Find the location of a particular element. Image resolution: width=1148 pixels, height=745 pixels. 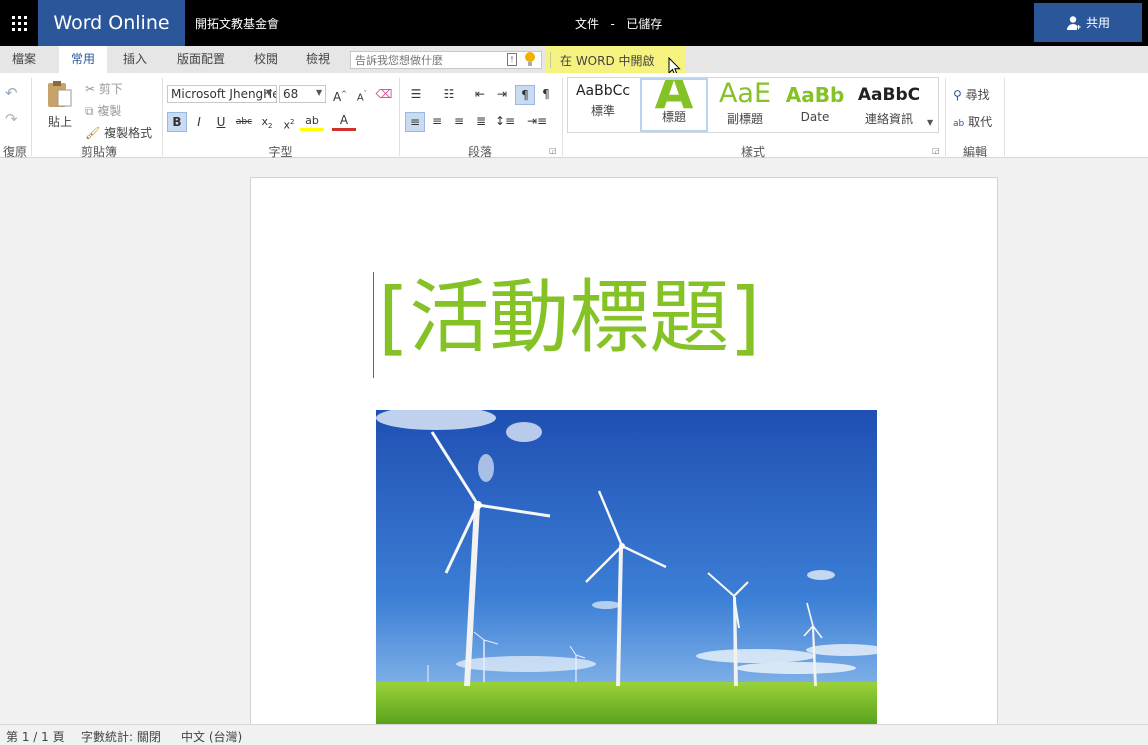

lightbulb-base is located at coordinates (530, 64).